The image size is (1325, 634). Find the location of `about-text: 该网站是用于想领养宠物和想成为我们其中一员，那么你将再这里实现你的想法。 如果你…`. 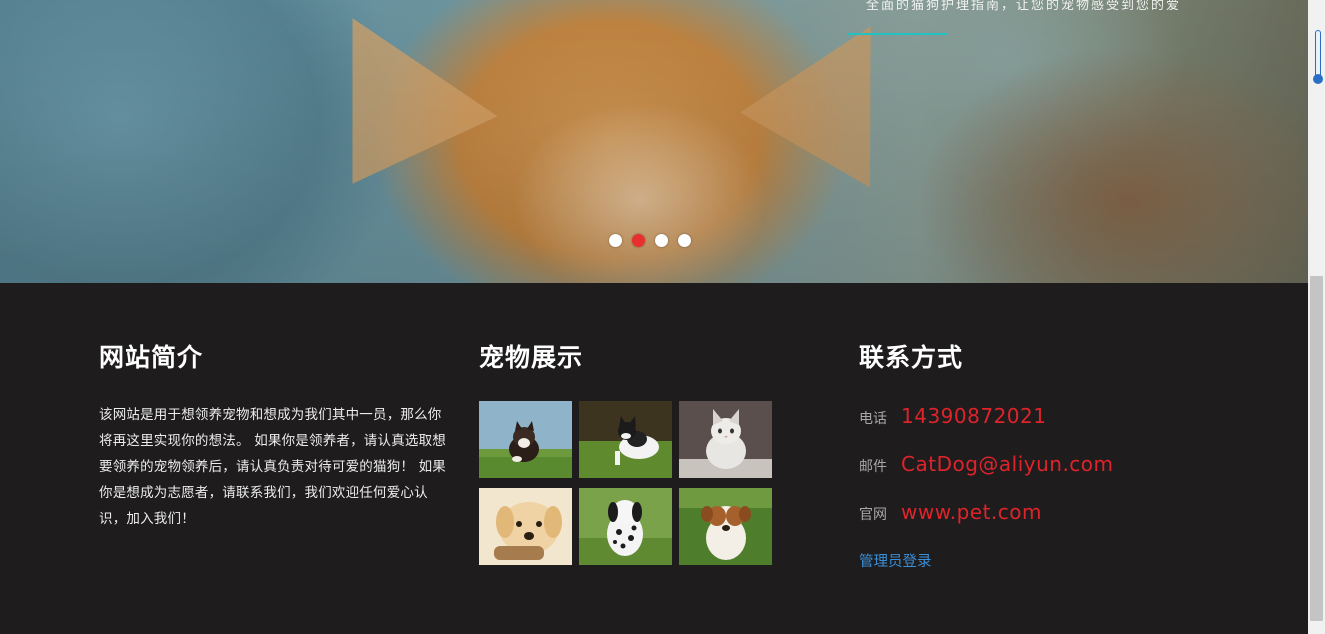

about-text: 该网站是用于想领养宠物和想成为我们其中一员，那么你将再这里实现你的想法。 如果你… is located at coordinates (272, 467).